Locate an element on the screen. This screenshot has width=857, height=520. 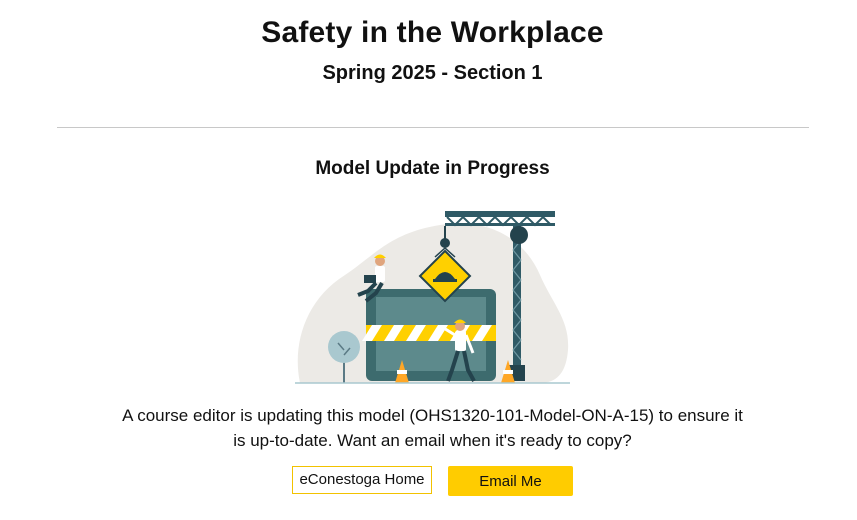
email-me-button: Email Me is located at coordinates (510, 481).